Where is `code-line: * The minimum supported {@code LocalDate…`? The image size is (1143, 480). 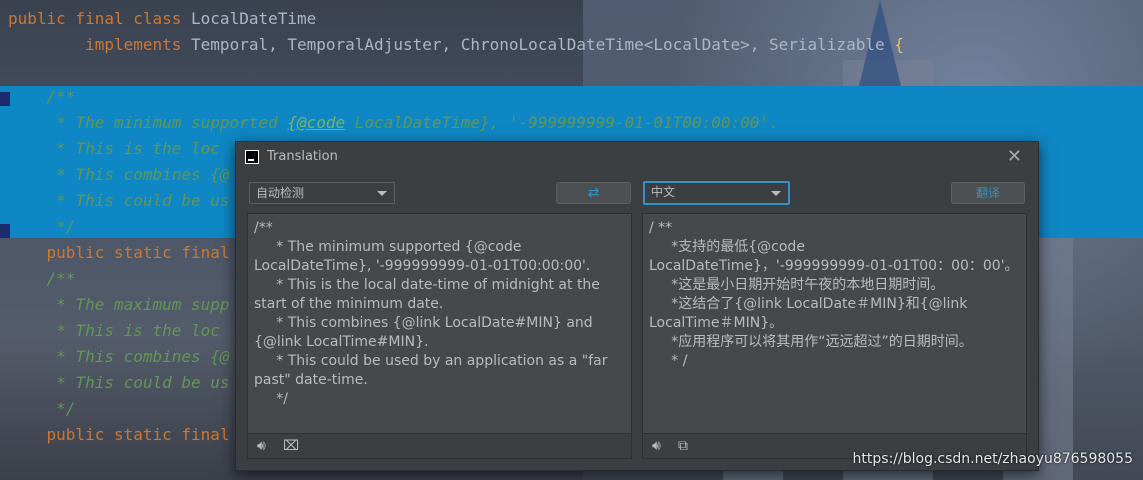
code-line: * The minimum supported {@code LocalDate… is located at coordinates (393, 123).